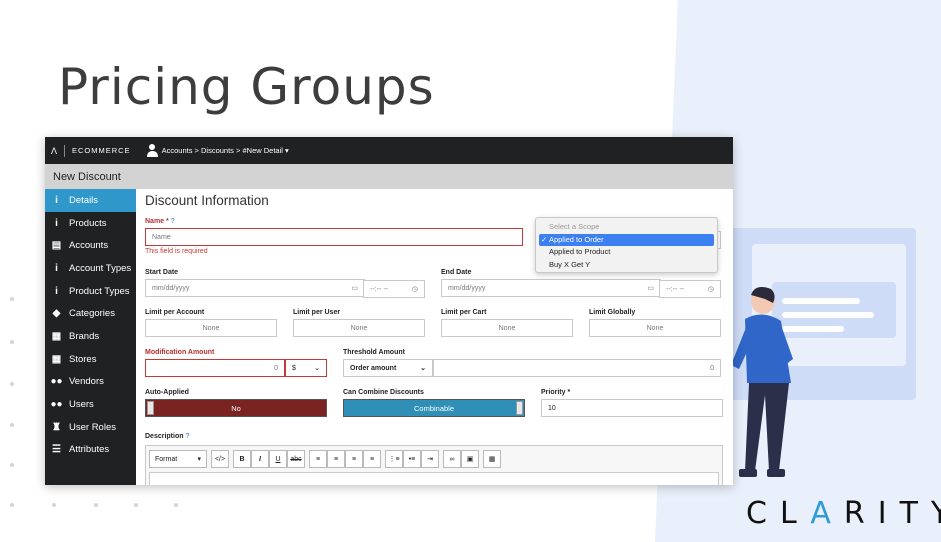 The image size is (941, 542). What do you see at coordinates (90, 268) in the screenshot?
I see `sidebar-item-account-types: i Account Types` at bounding box center [90, 268].